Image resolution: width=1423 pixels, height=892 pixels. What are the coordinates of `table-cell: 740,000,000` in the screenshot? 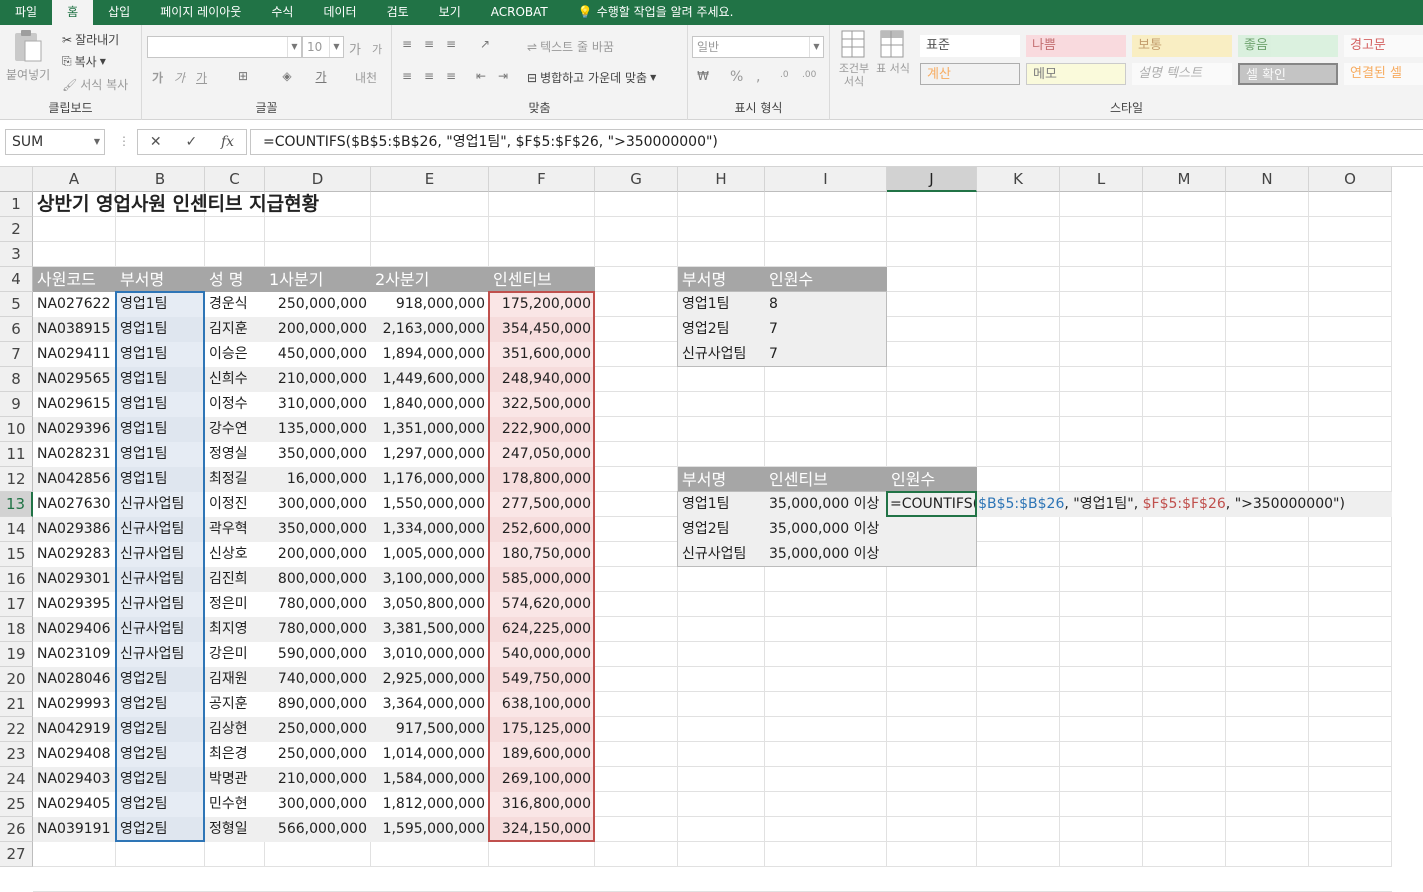 It's located at (318, 679).